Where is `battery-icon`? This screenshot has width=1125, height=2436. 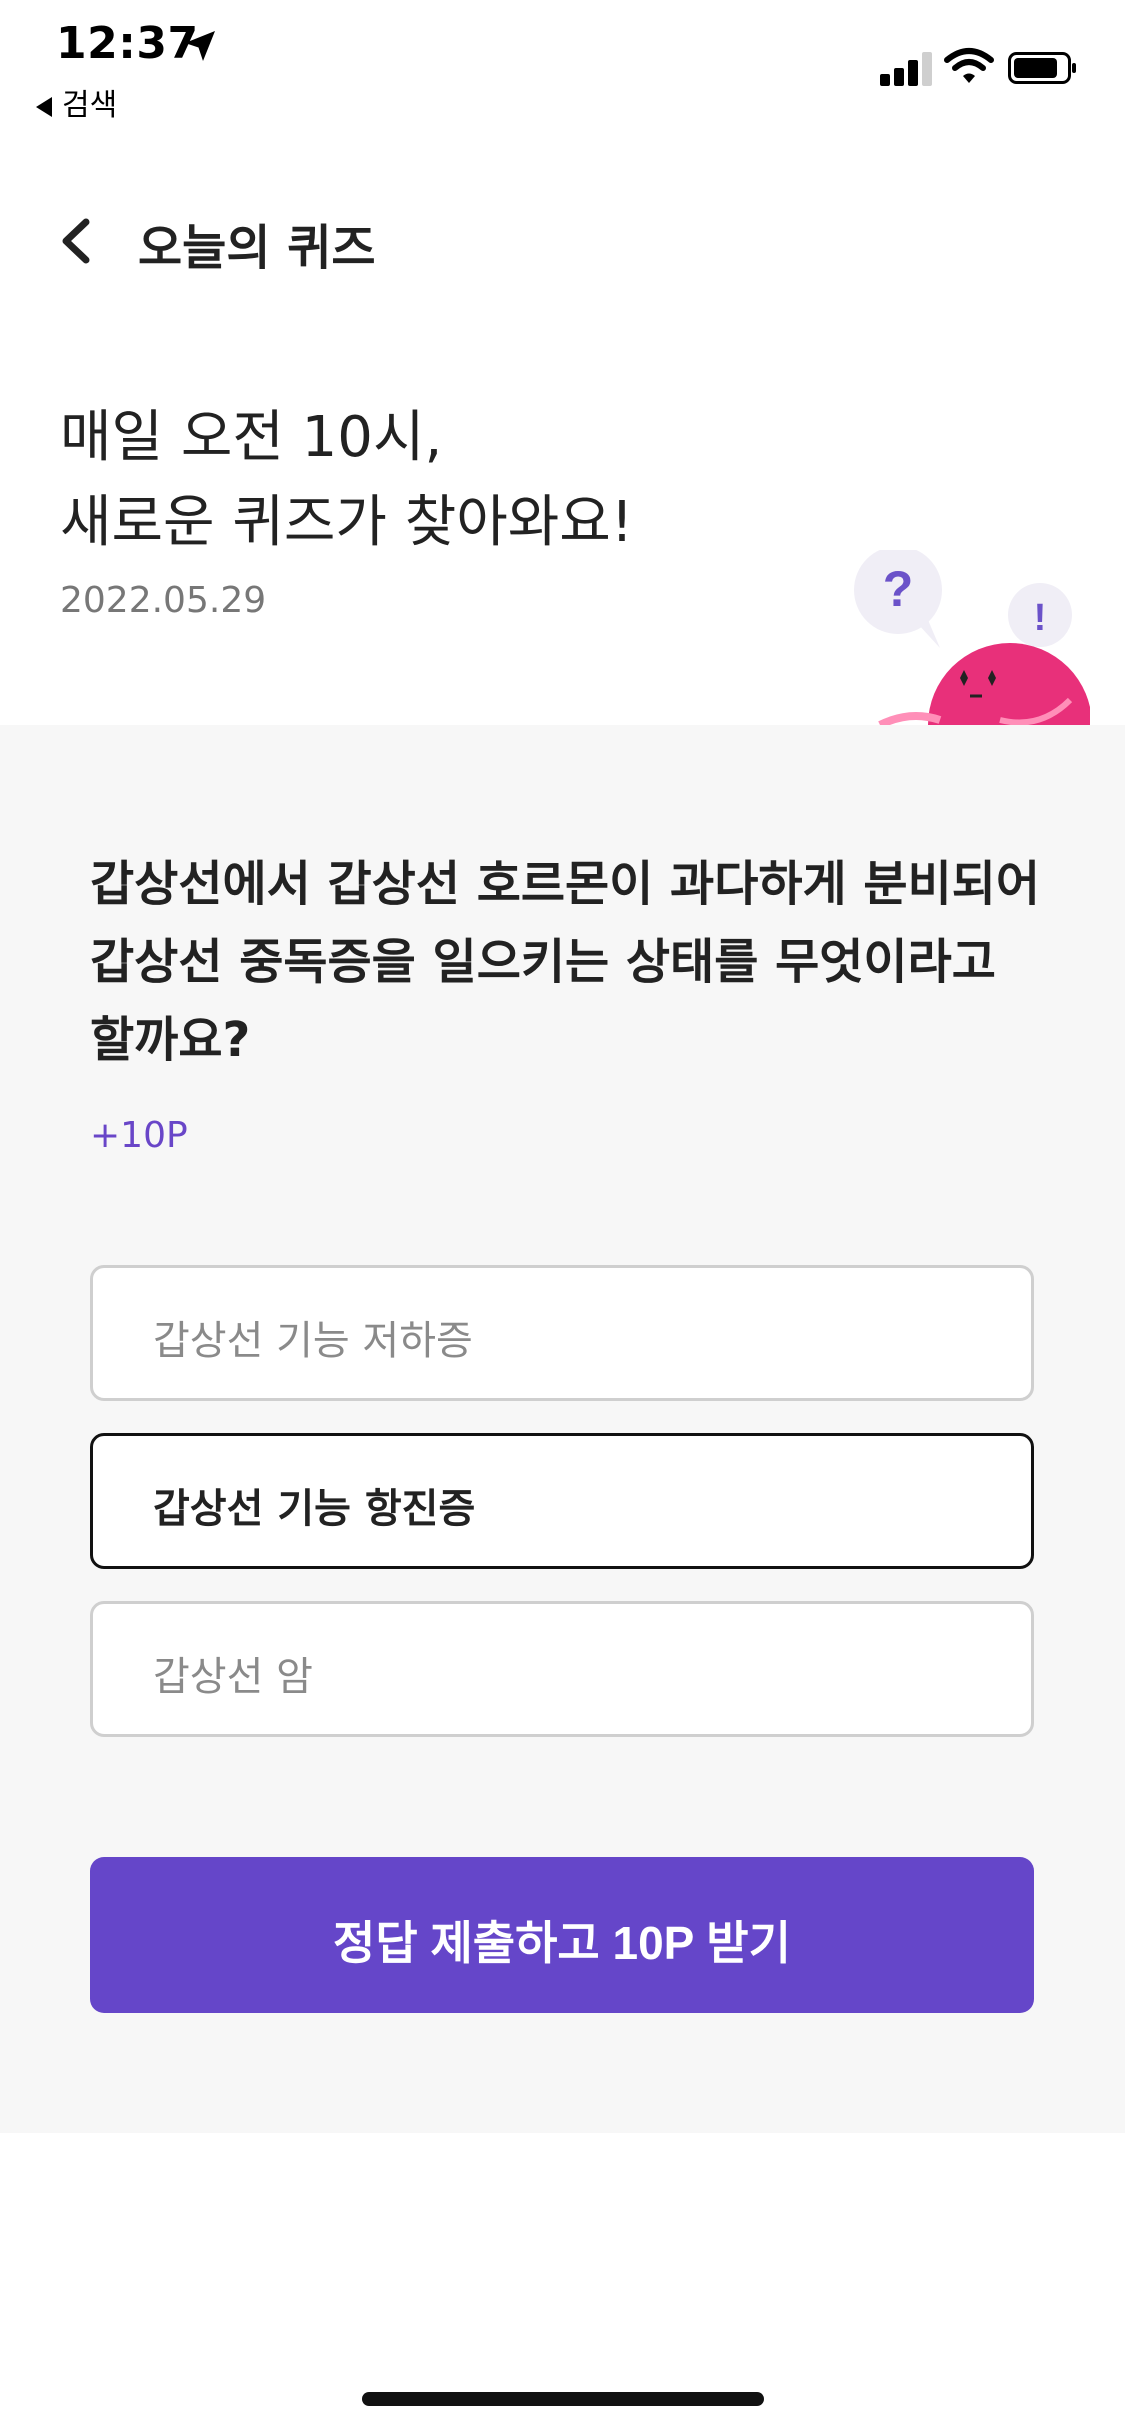 battery-icon is located at coordinates (1042, 68).